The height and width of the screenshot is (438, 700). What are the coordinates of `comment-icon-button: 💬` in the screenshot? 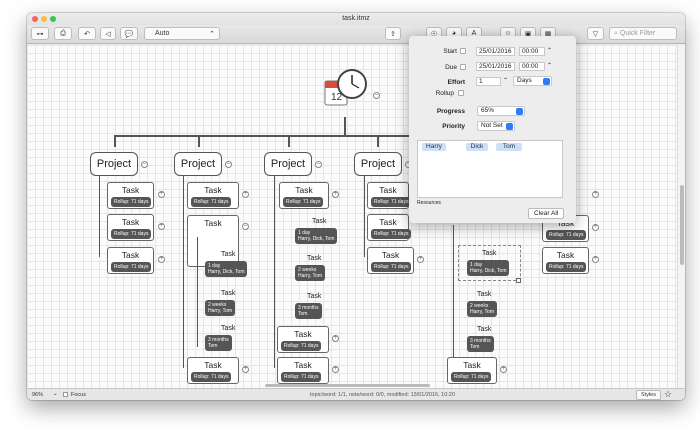 It's located at (129, 33).